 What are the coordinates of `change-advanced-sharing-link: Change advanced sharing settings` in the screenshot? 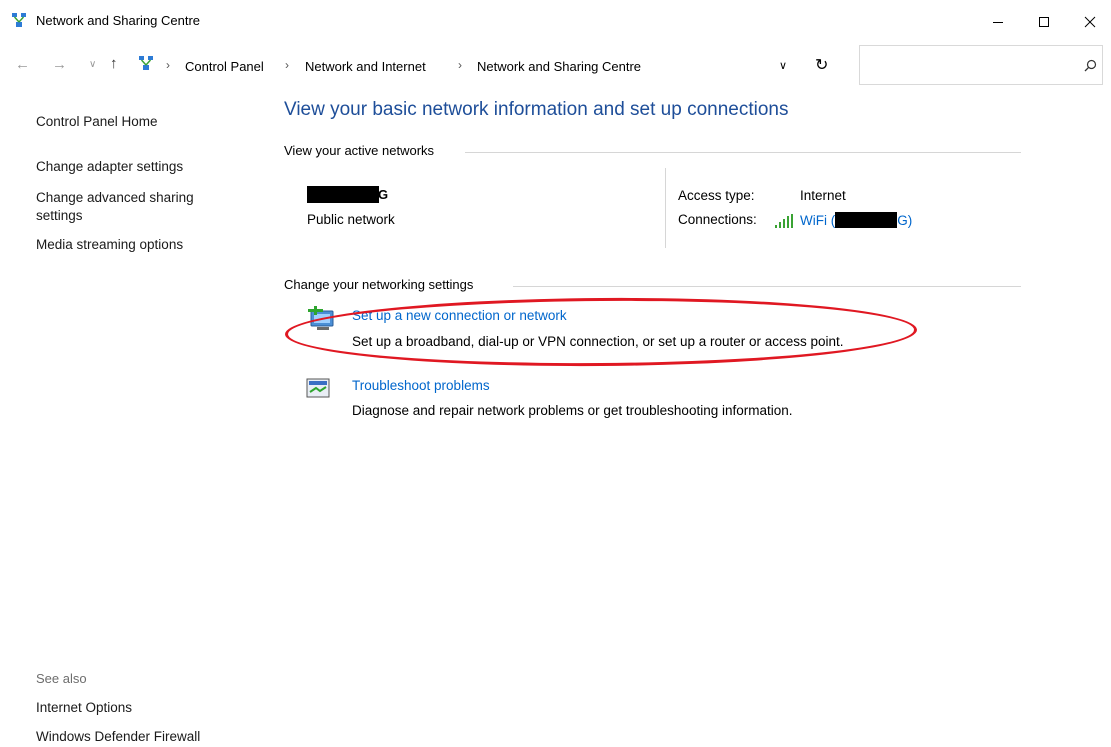 It's located at (136, 207).